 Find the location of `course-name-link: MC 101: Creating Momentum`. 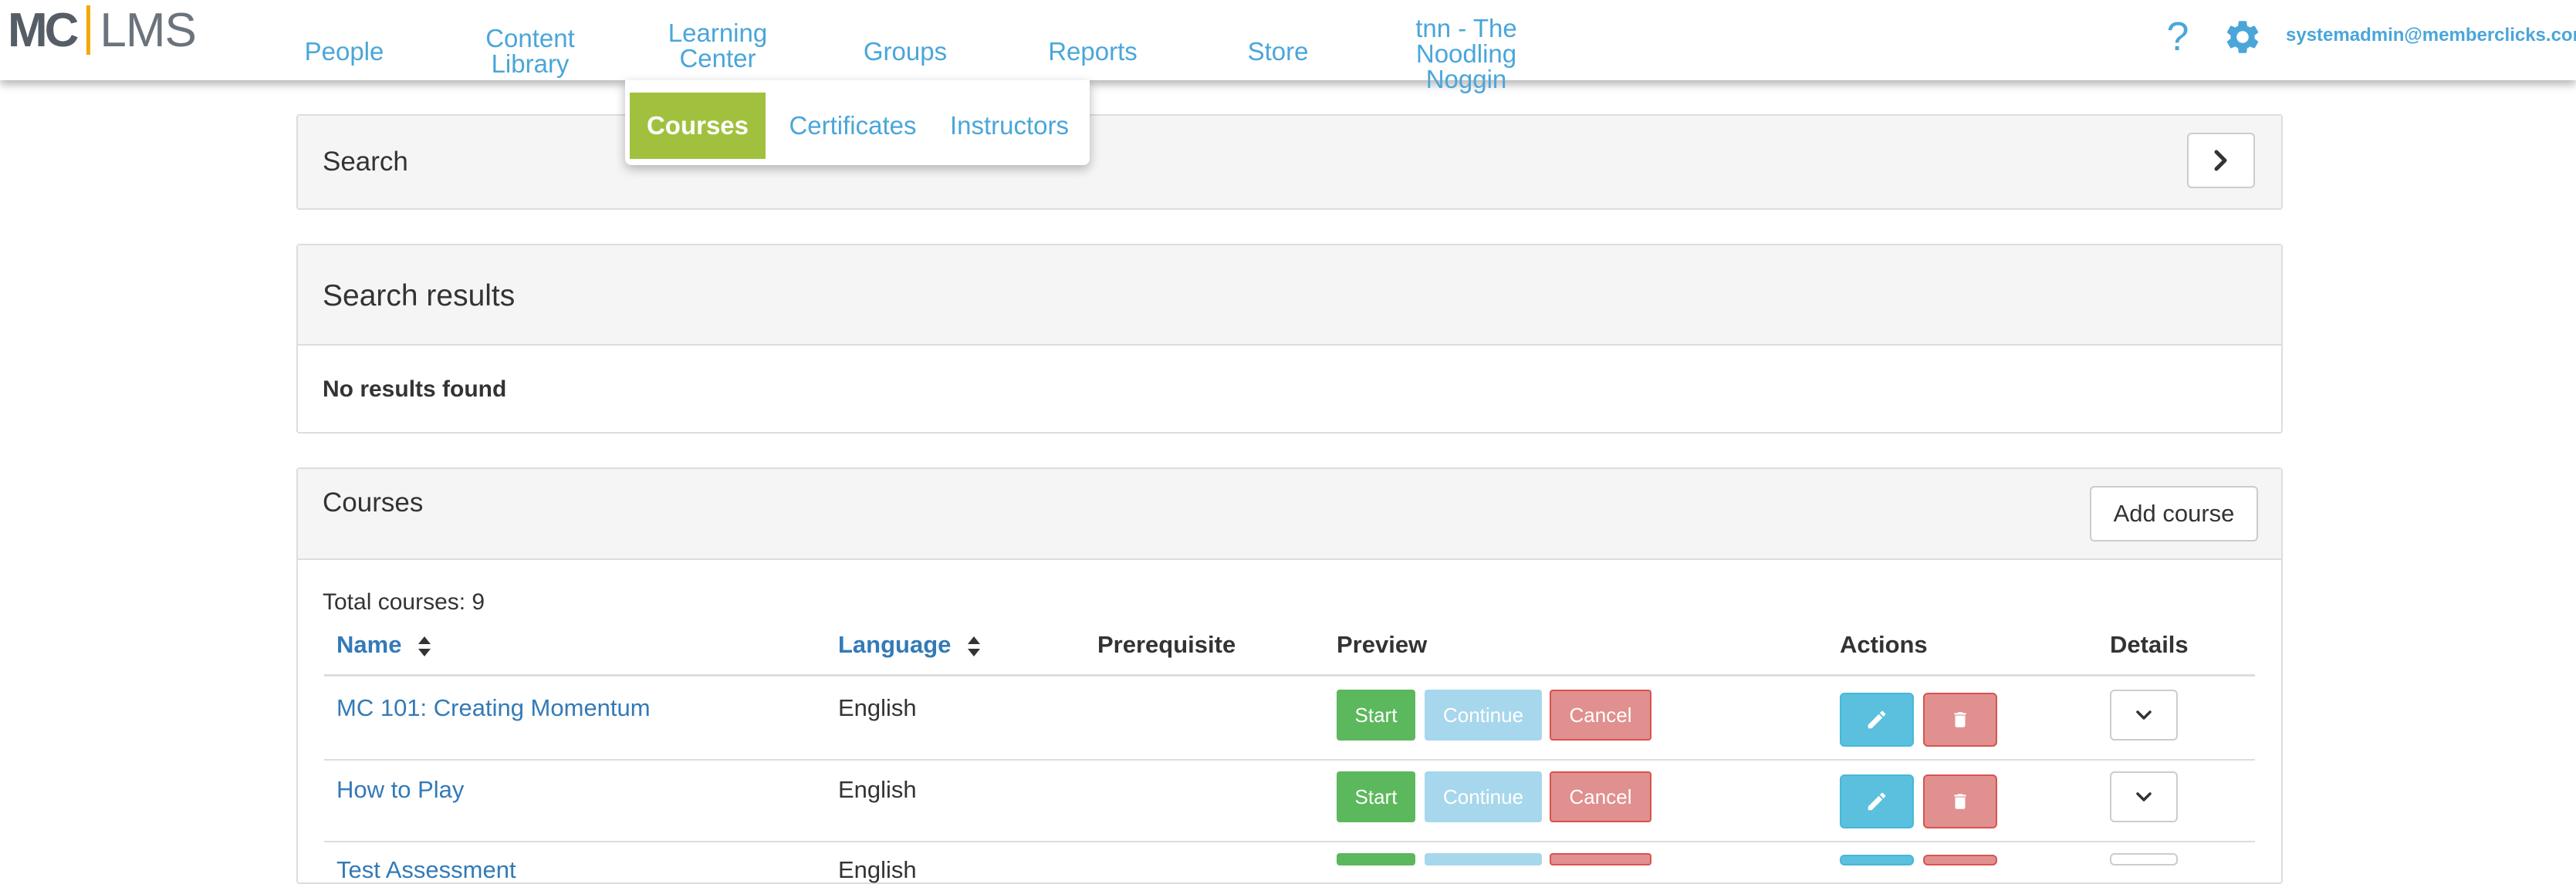

course-name-link: MC 101: Creating Momentum is located at coordinates (493, 708).